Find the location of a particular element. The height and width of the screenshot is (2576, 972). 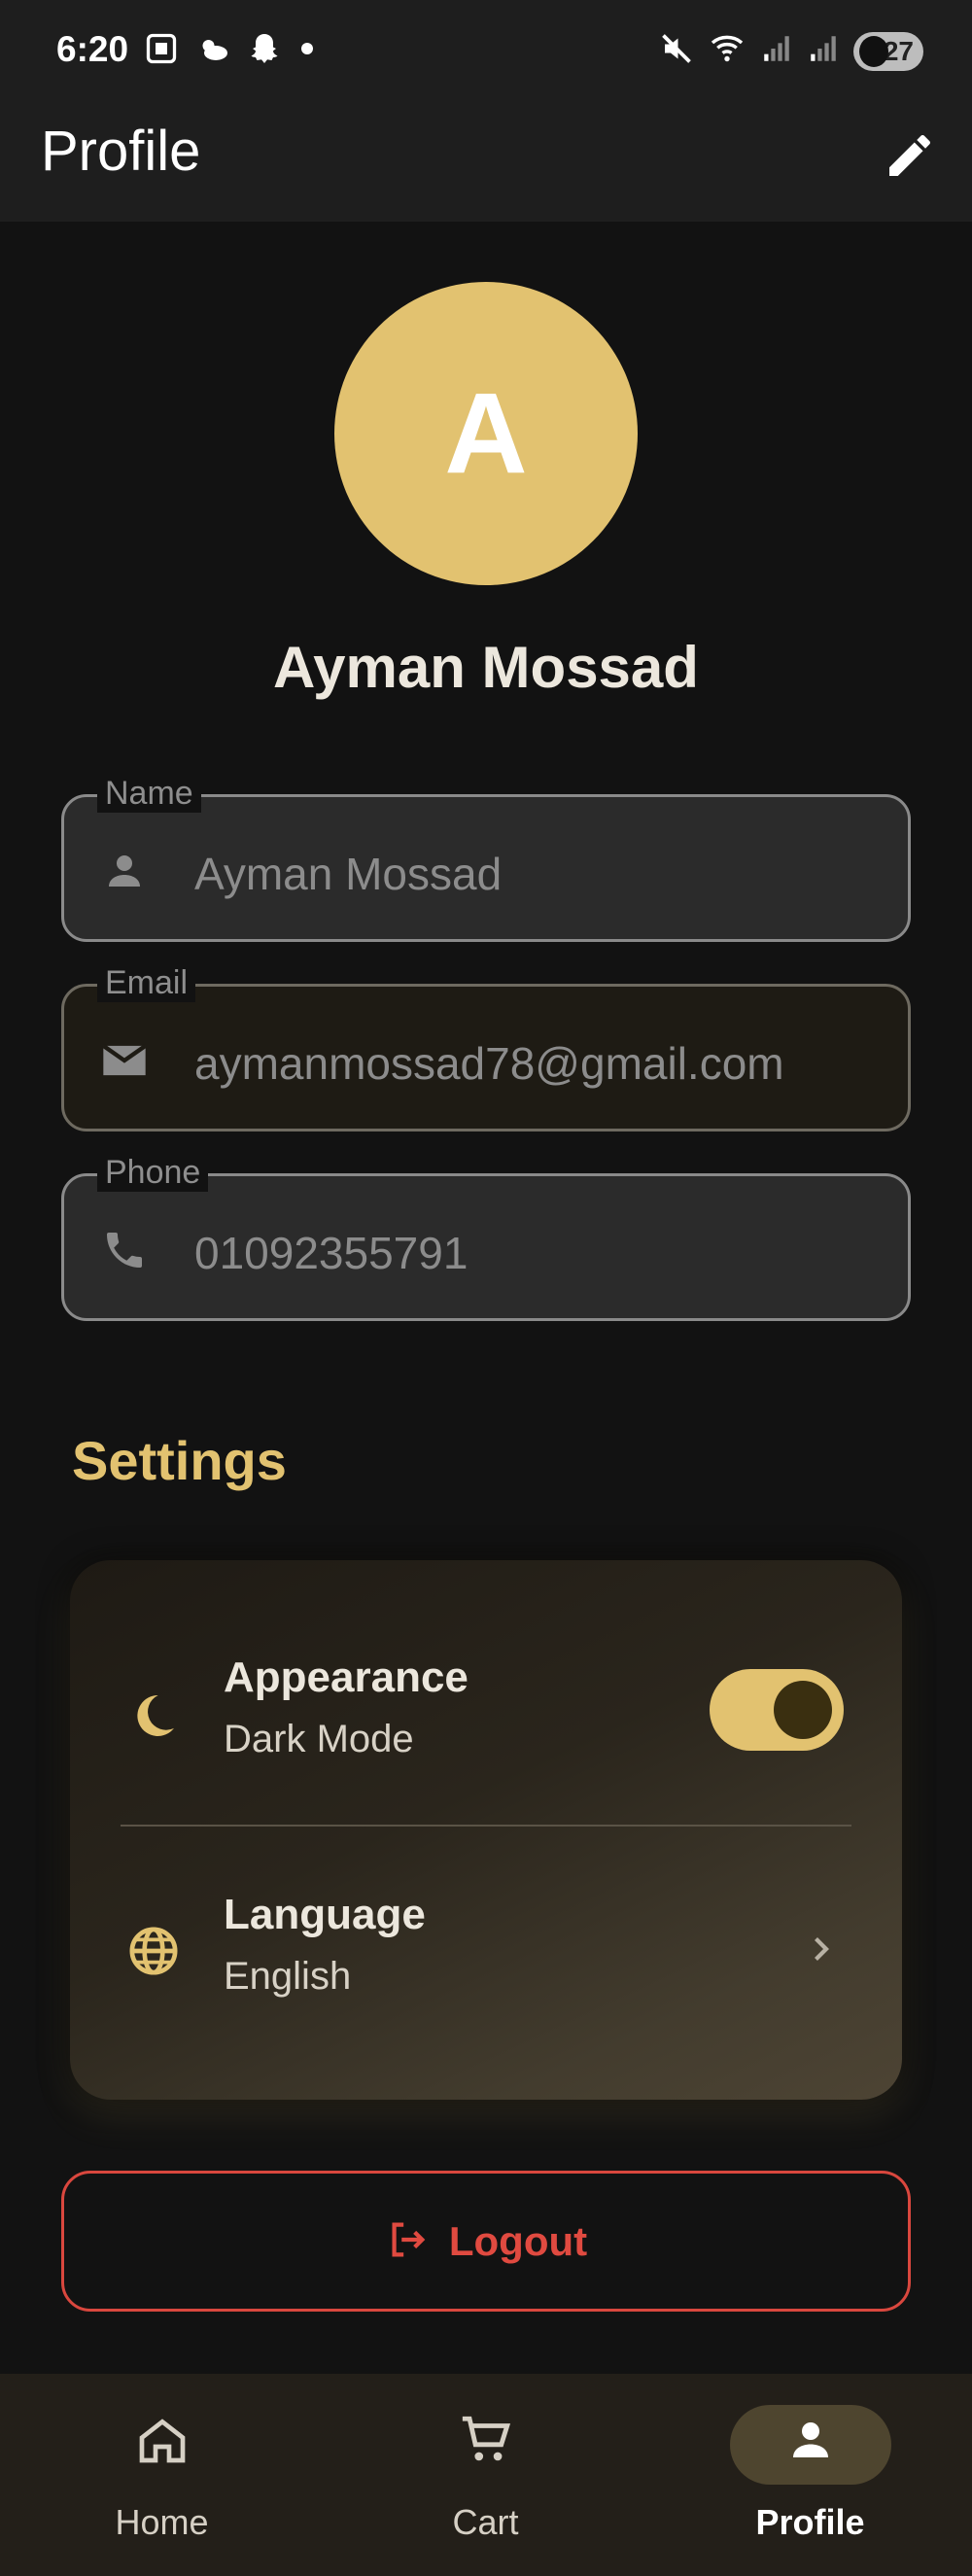

language-subtitle: English is located at coordinates (288, 1976).